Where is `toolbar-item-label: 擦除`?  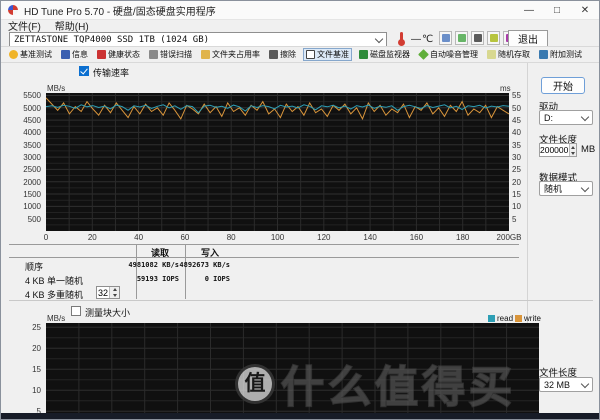 toolbar-item-label: 擦除 is located at coordinates (288, 54).